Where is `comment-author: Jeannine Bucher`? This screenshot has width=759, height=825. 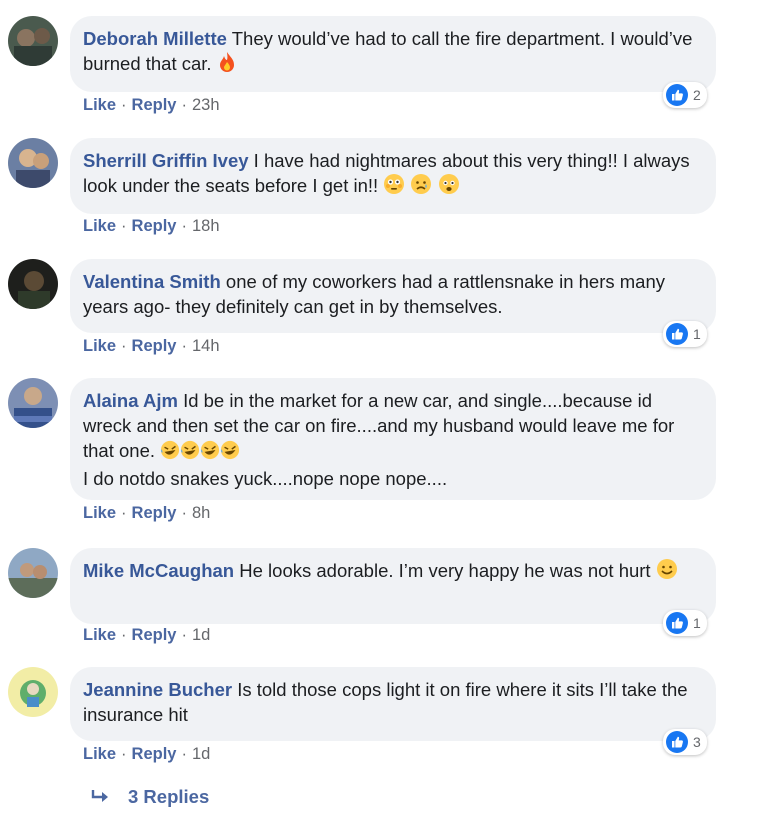 comment-author: Jeannine Bucher is located at coordinates (157, 689).